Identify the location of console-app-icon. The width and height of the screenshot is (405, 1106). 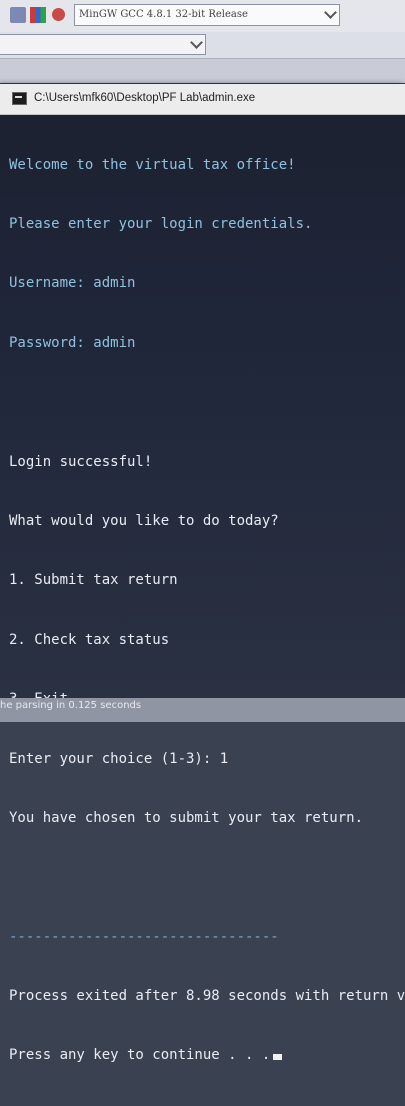
(19, 98).